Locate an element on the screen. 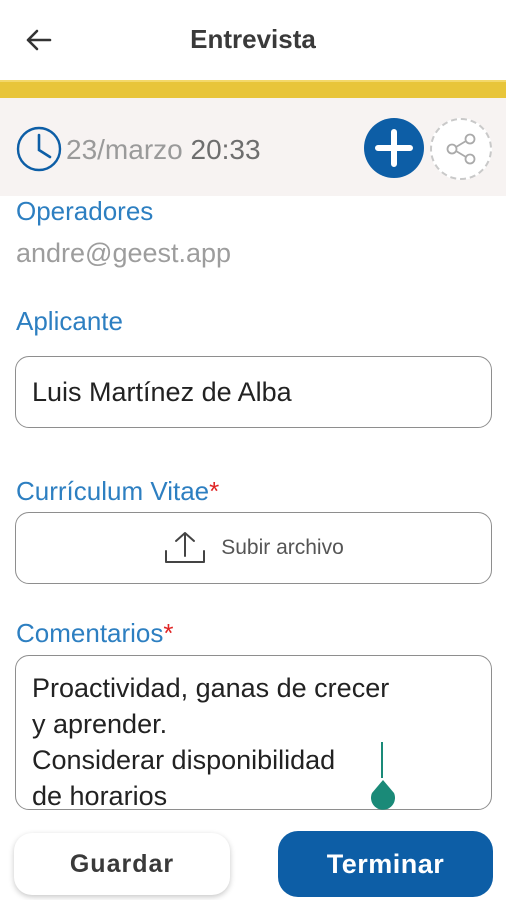  app-bar: Entrevista is located at coordinates (253, 40).